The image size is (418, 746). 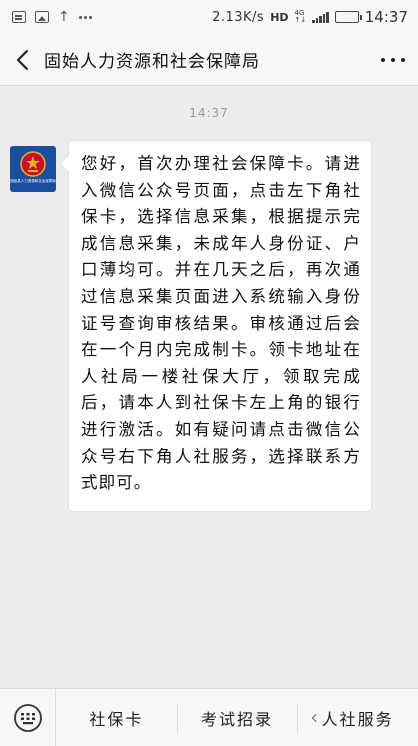 What do you see at coordinates (310, 17) in the screenshot?
I see `status-right: 2.13K/s HD 4G ↑↓ 14:37` at bounding box center [310, 17].